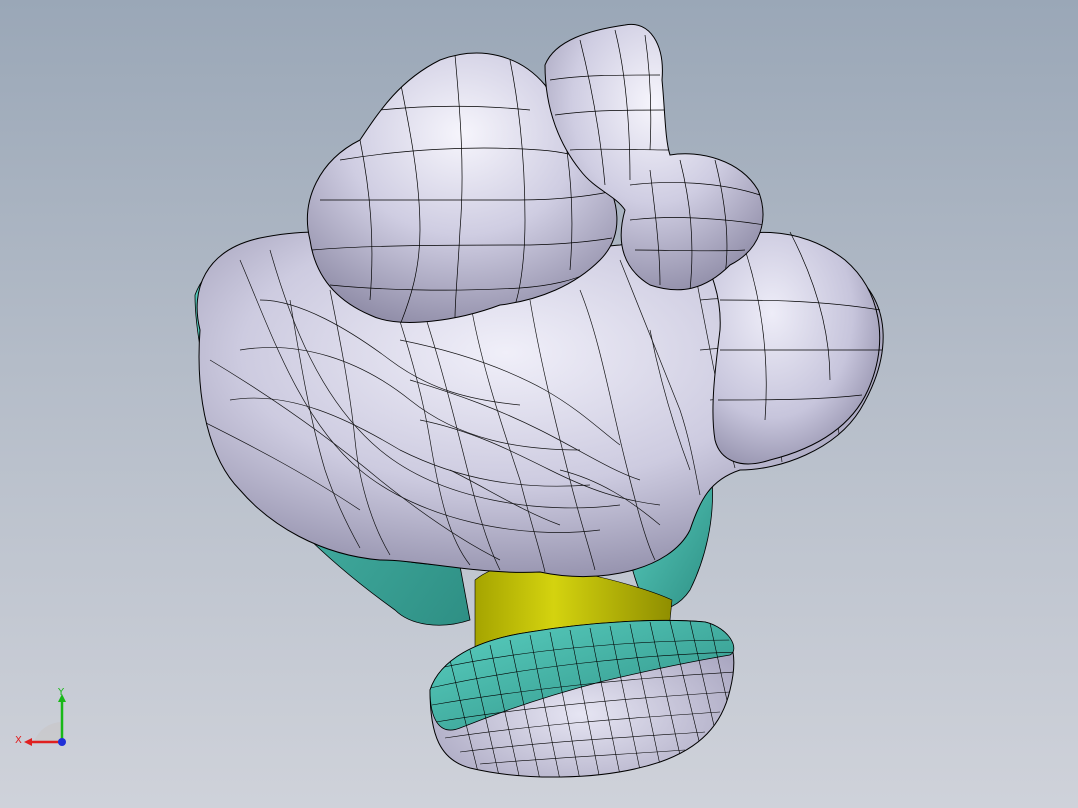 Image resolution: width=1078 pixels, height=808 pixels. Describe the element at coordinates (40, 716) in the screenshot. I see `triad-graphic: Y X` at that location.